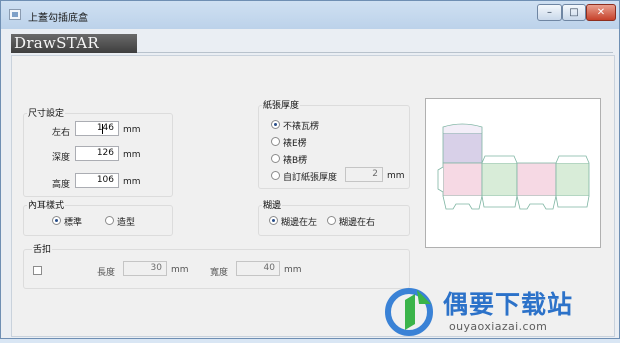  I want to click on height-label: 高度, so click(61, 185).